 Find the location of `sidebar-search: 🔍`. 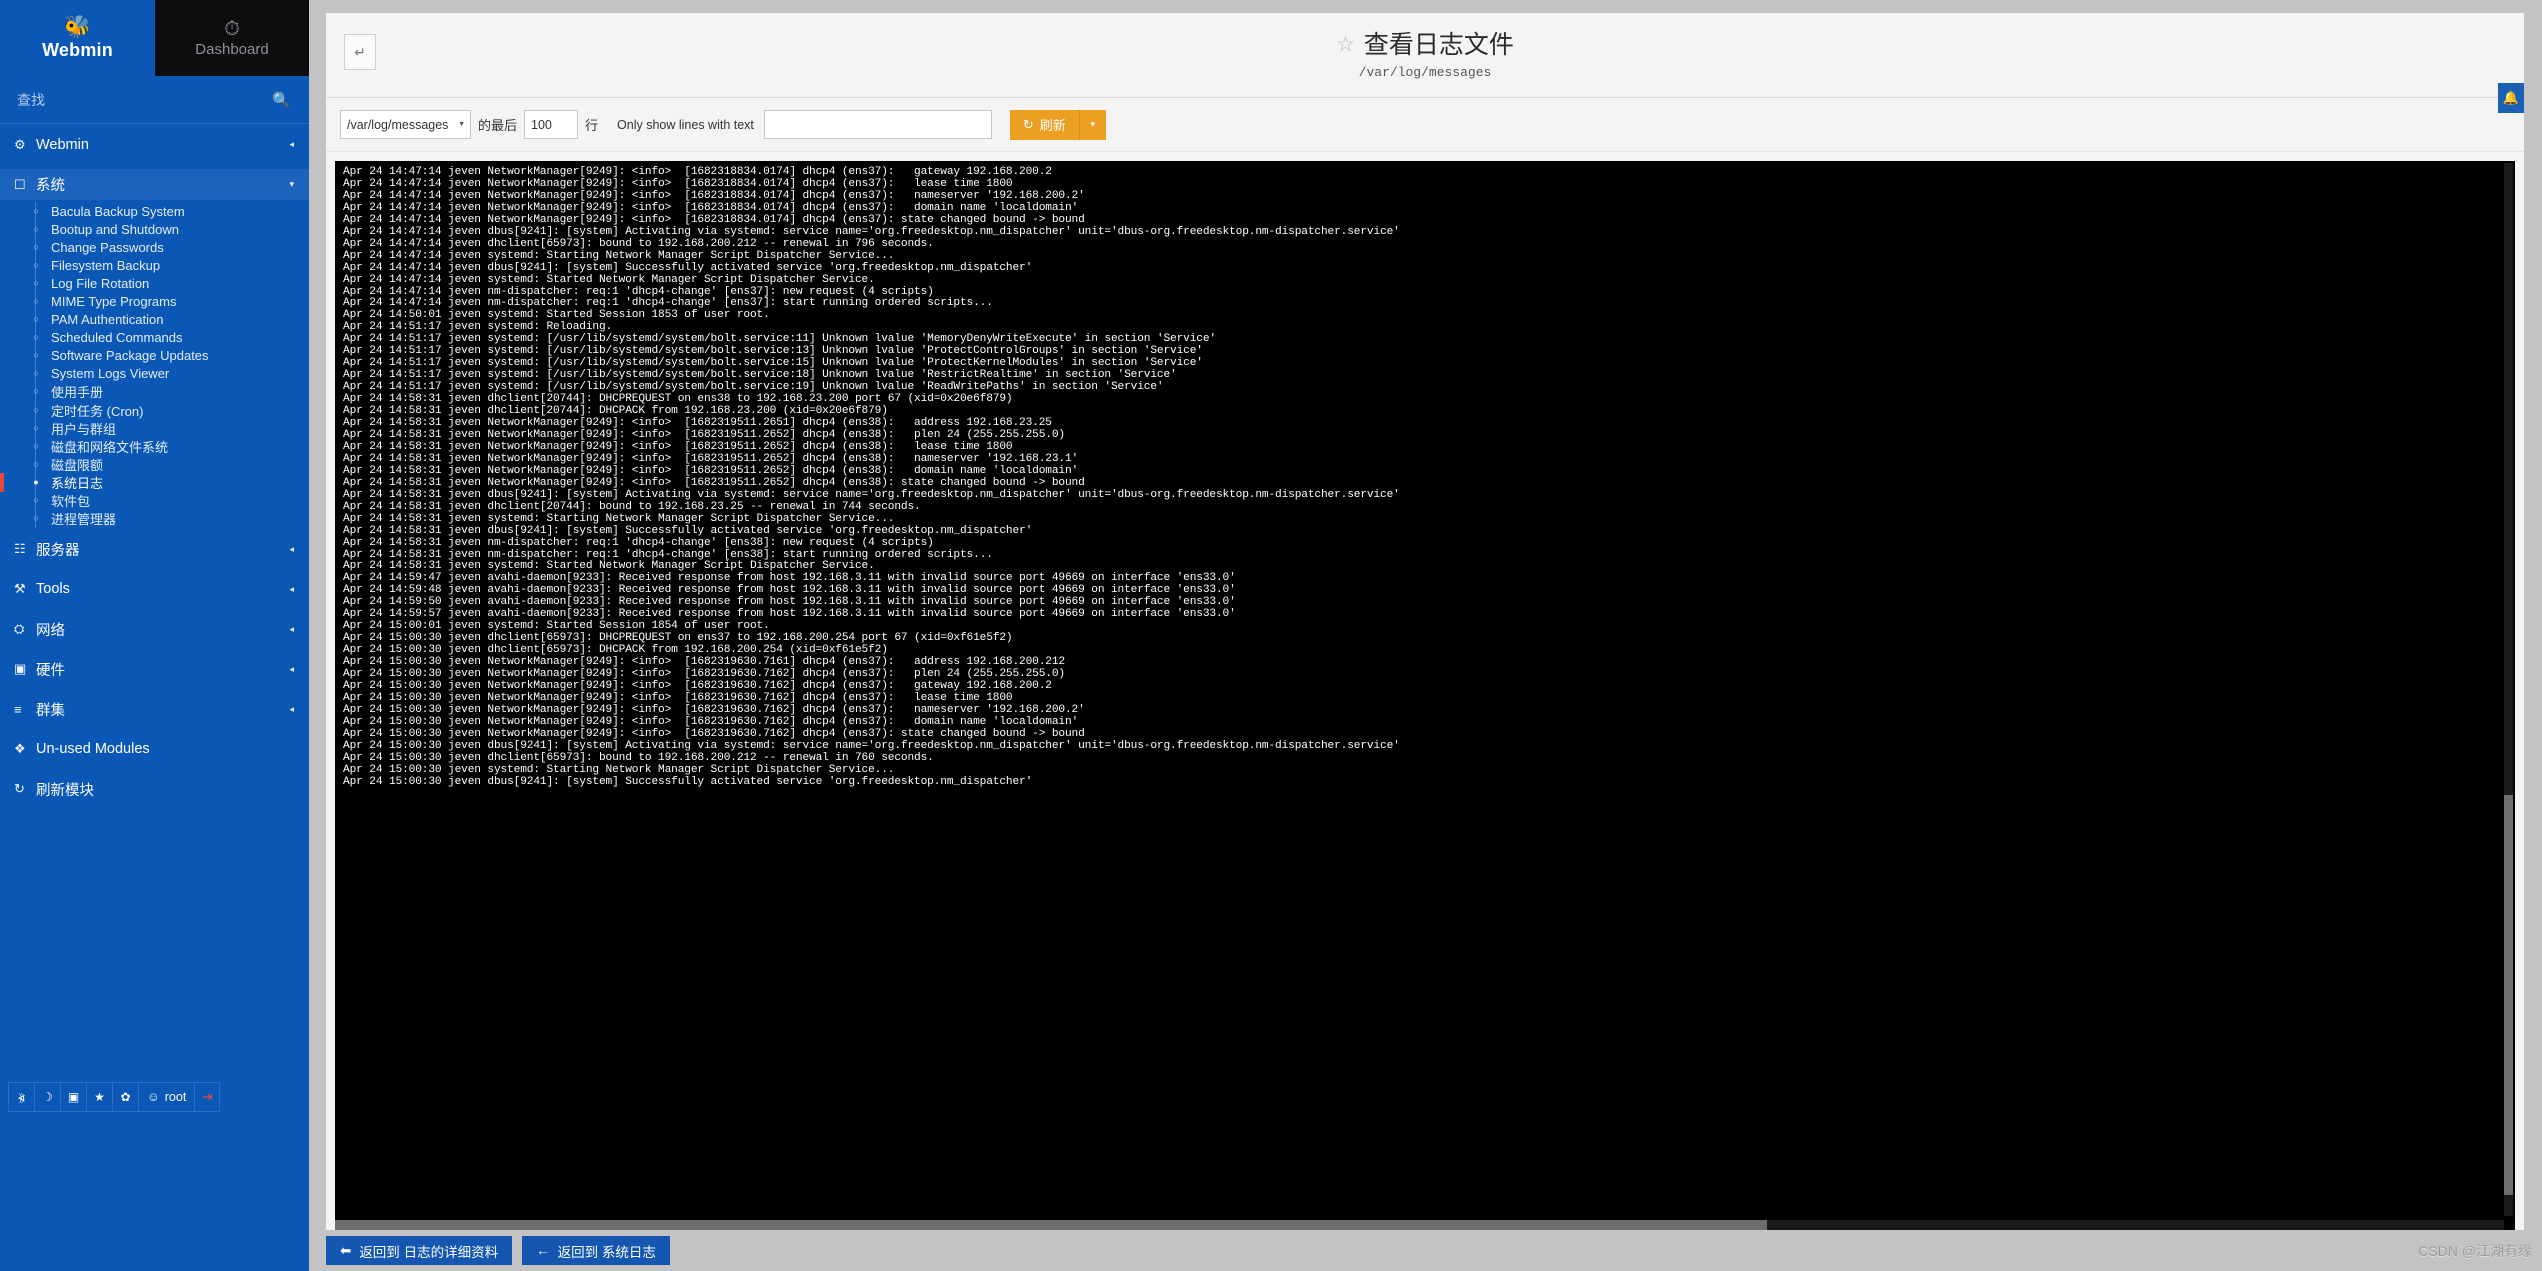

sidebar-search: 🔍 is located at coordinates (154, 100).